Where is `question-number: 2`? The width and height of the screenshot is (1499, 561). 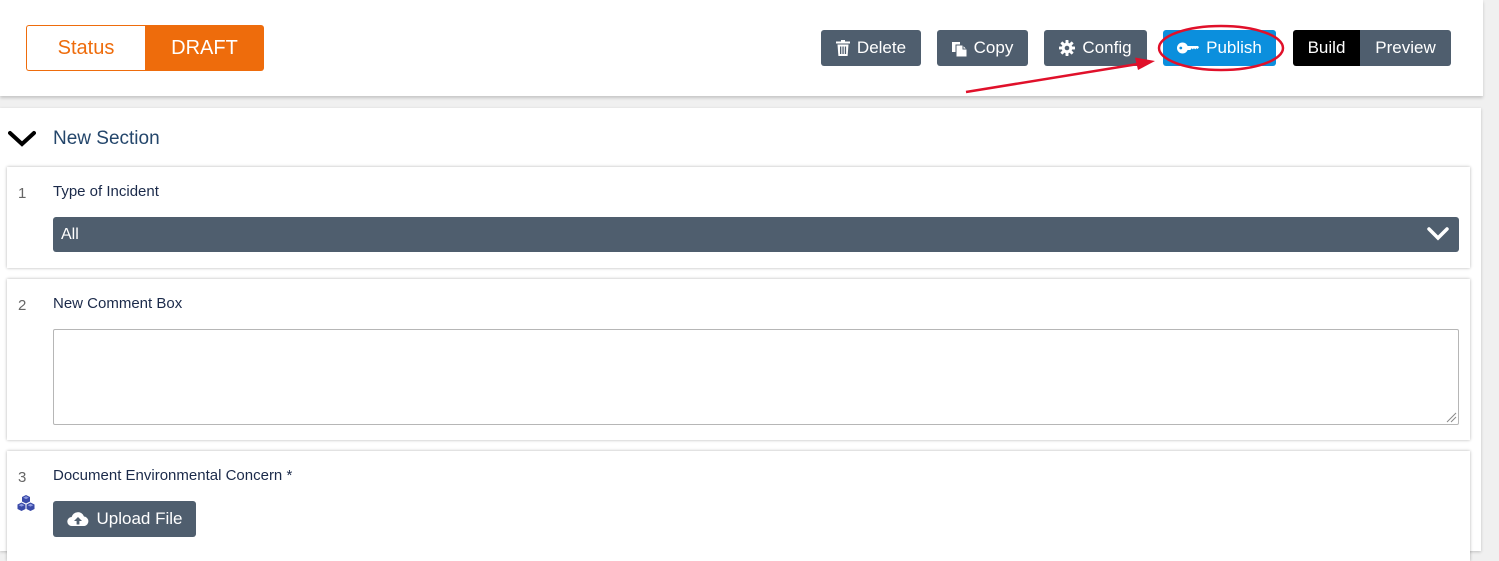 question-number: 2 is located at coordinates (22, 305).